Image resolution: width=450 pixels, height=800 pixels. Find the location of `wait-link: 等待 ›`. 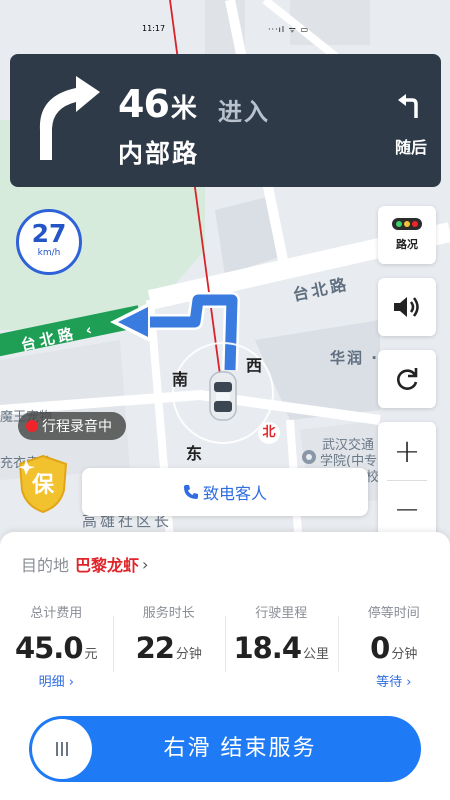

wait-link: 等待 › is located at coordinates (394, 680).